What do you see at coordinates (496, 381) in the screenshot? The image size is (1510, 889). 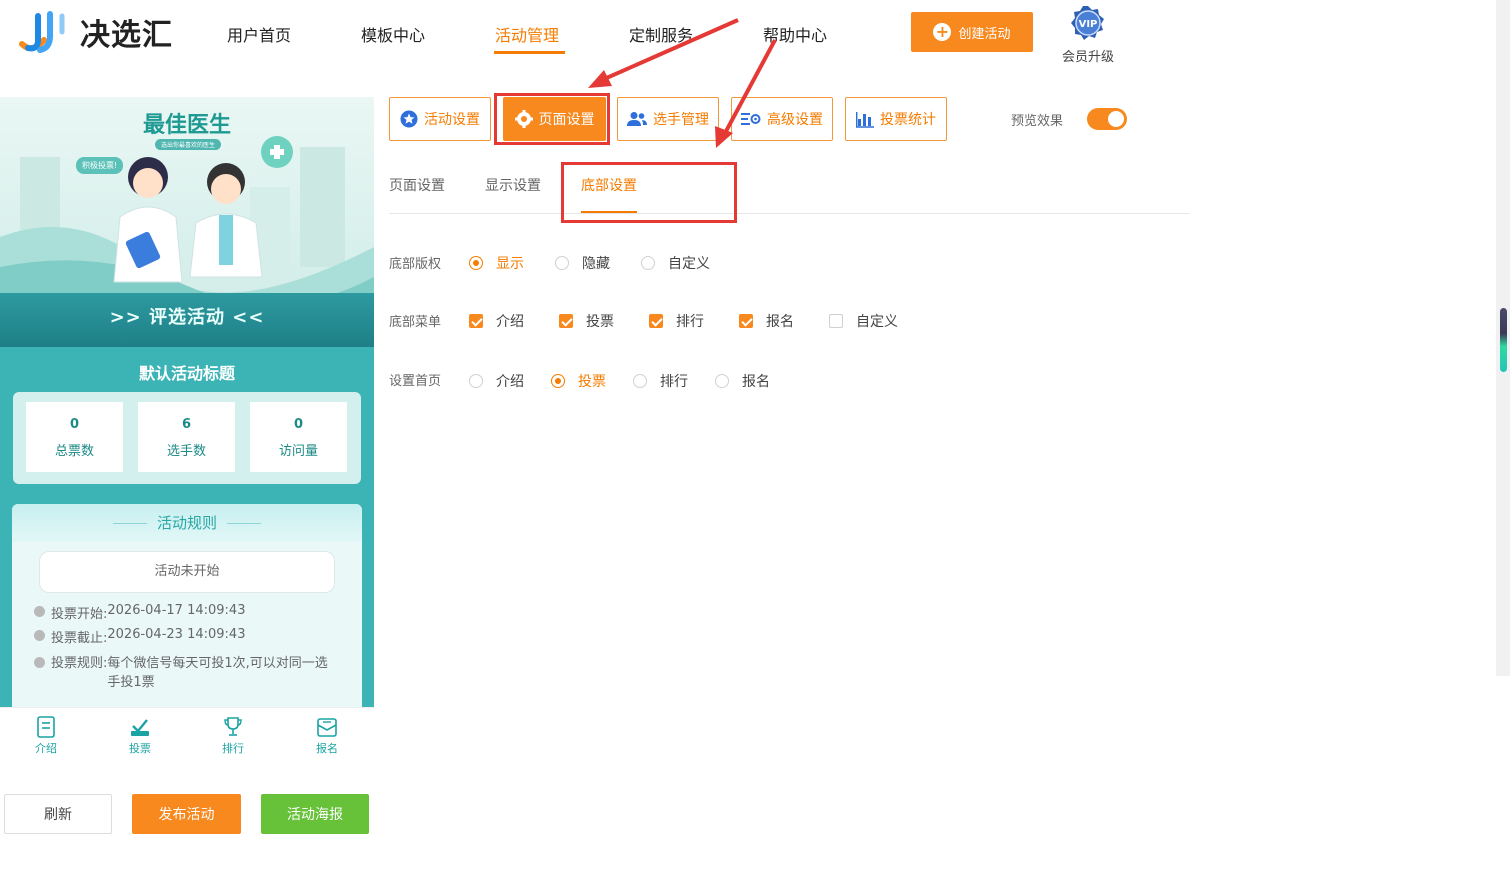 I see `home-option-intro: 介绍` at bounding box center [496, 381].